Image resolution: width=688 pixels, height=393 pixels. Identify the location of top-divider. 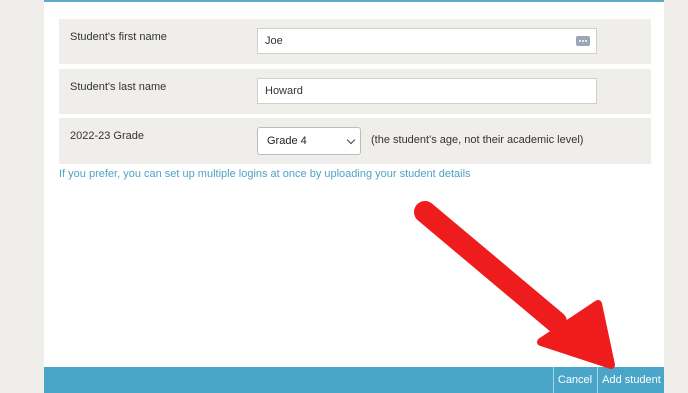
(354, 1).